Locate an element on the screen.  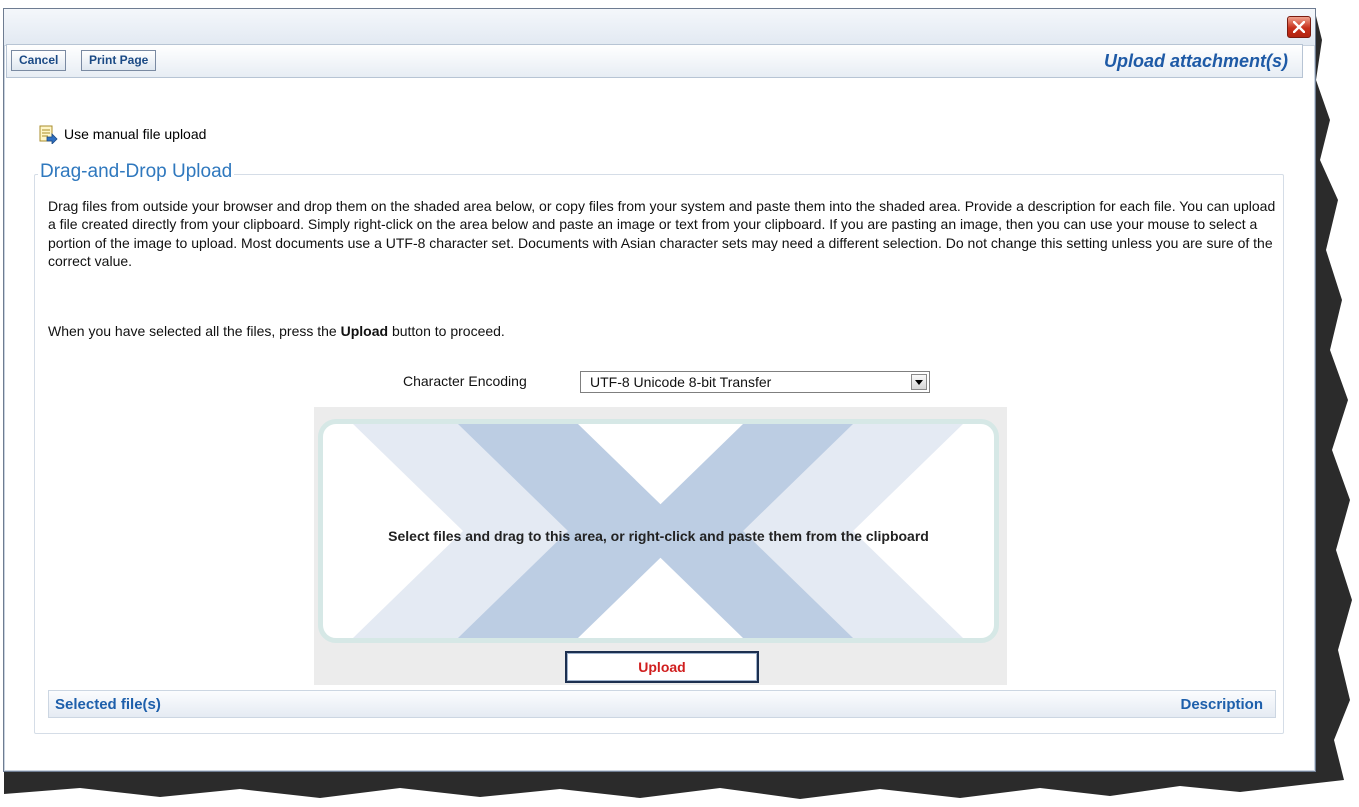
dropdown-arrow is located at coordinates (919, 382).